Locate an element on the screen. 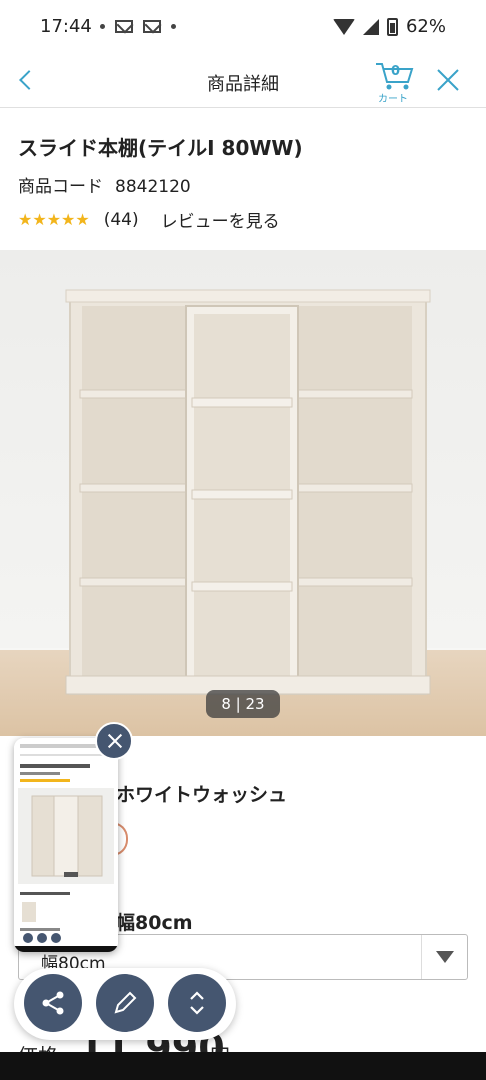 The image size is (486, 1080). preview-close-button is located at coordinates (114, 741).